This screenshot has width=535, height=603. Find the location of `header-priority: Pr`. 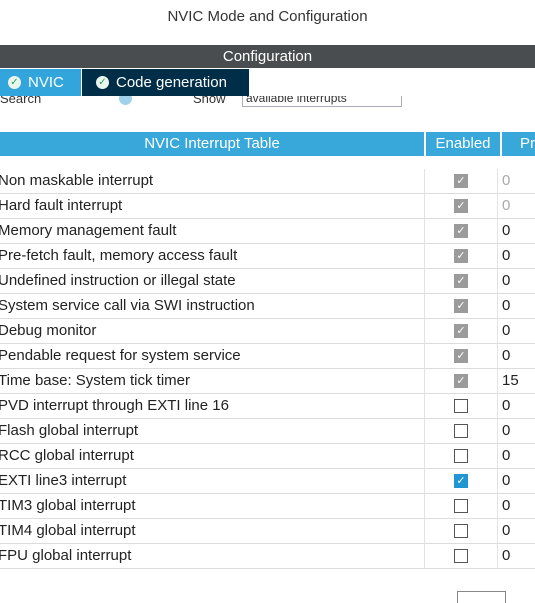

header-priority: Pr is located at coordinates (518, 144).